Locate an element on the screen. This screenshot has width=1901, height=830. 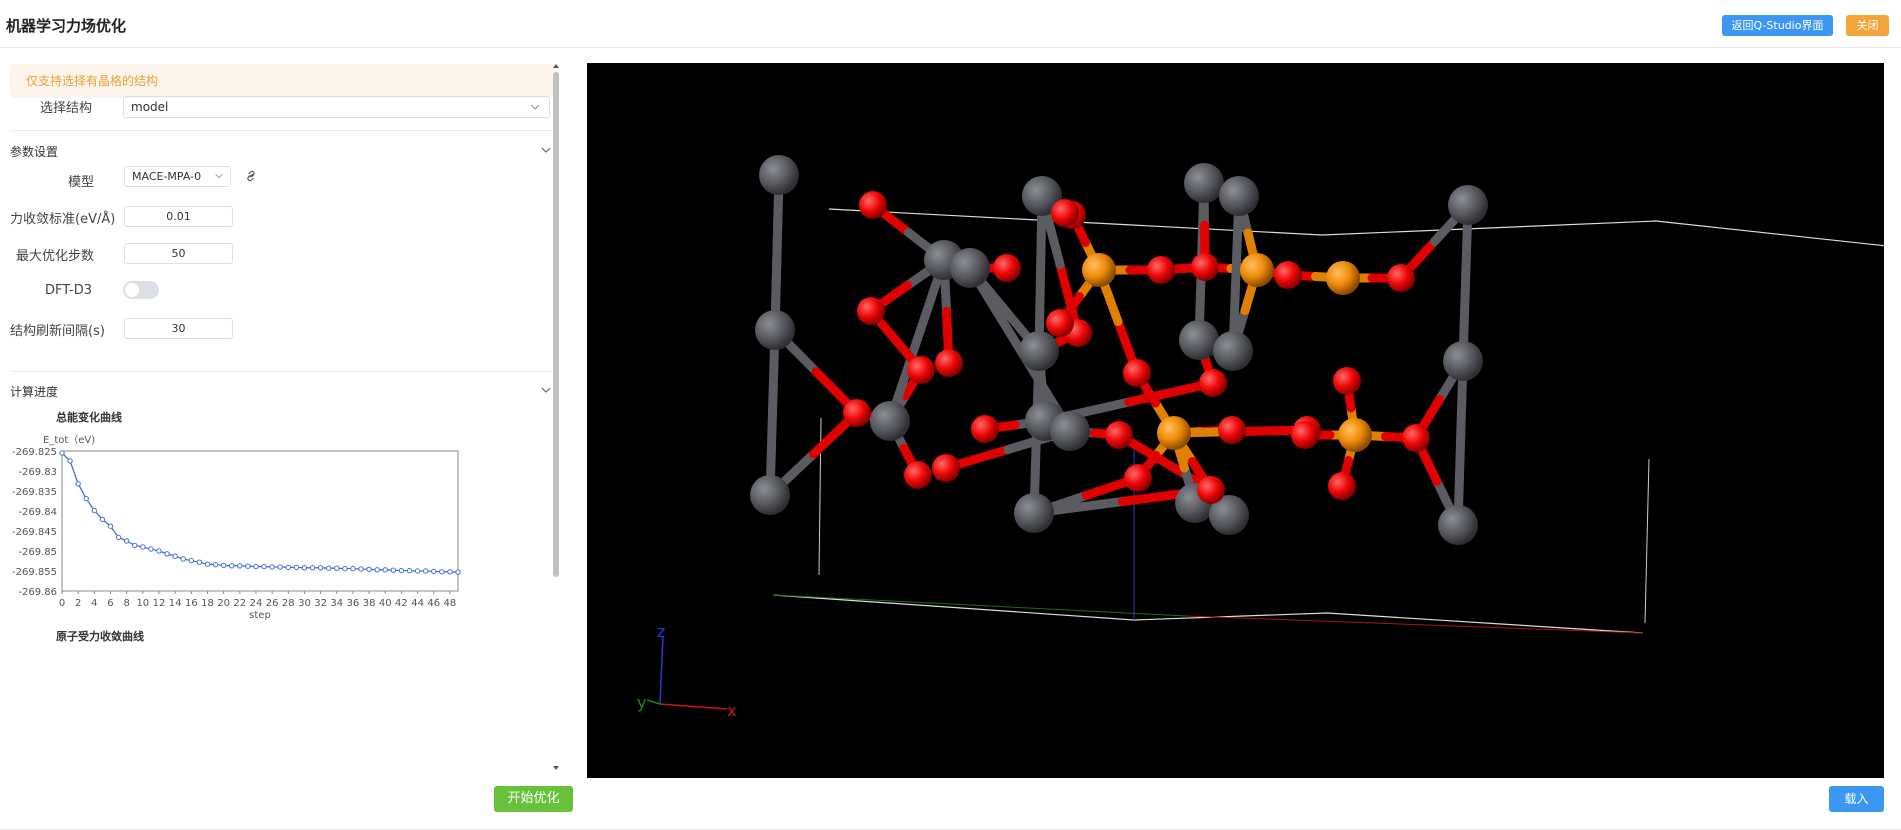
y-tick-label: -269.85 is located at coordinates (37, 552).